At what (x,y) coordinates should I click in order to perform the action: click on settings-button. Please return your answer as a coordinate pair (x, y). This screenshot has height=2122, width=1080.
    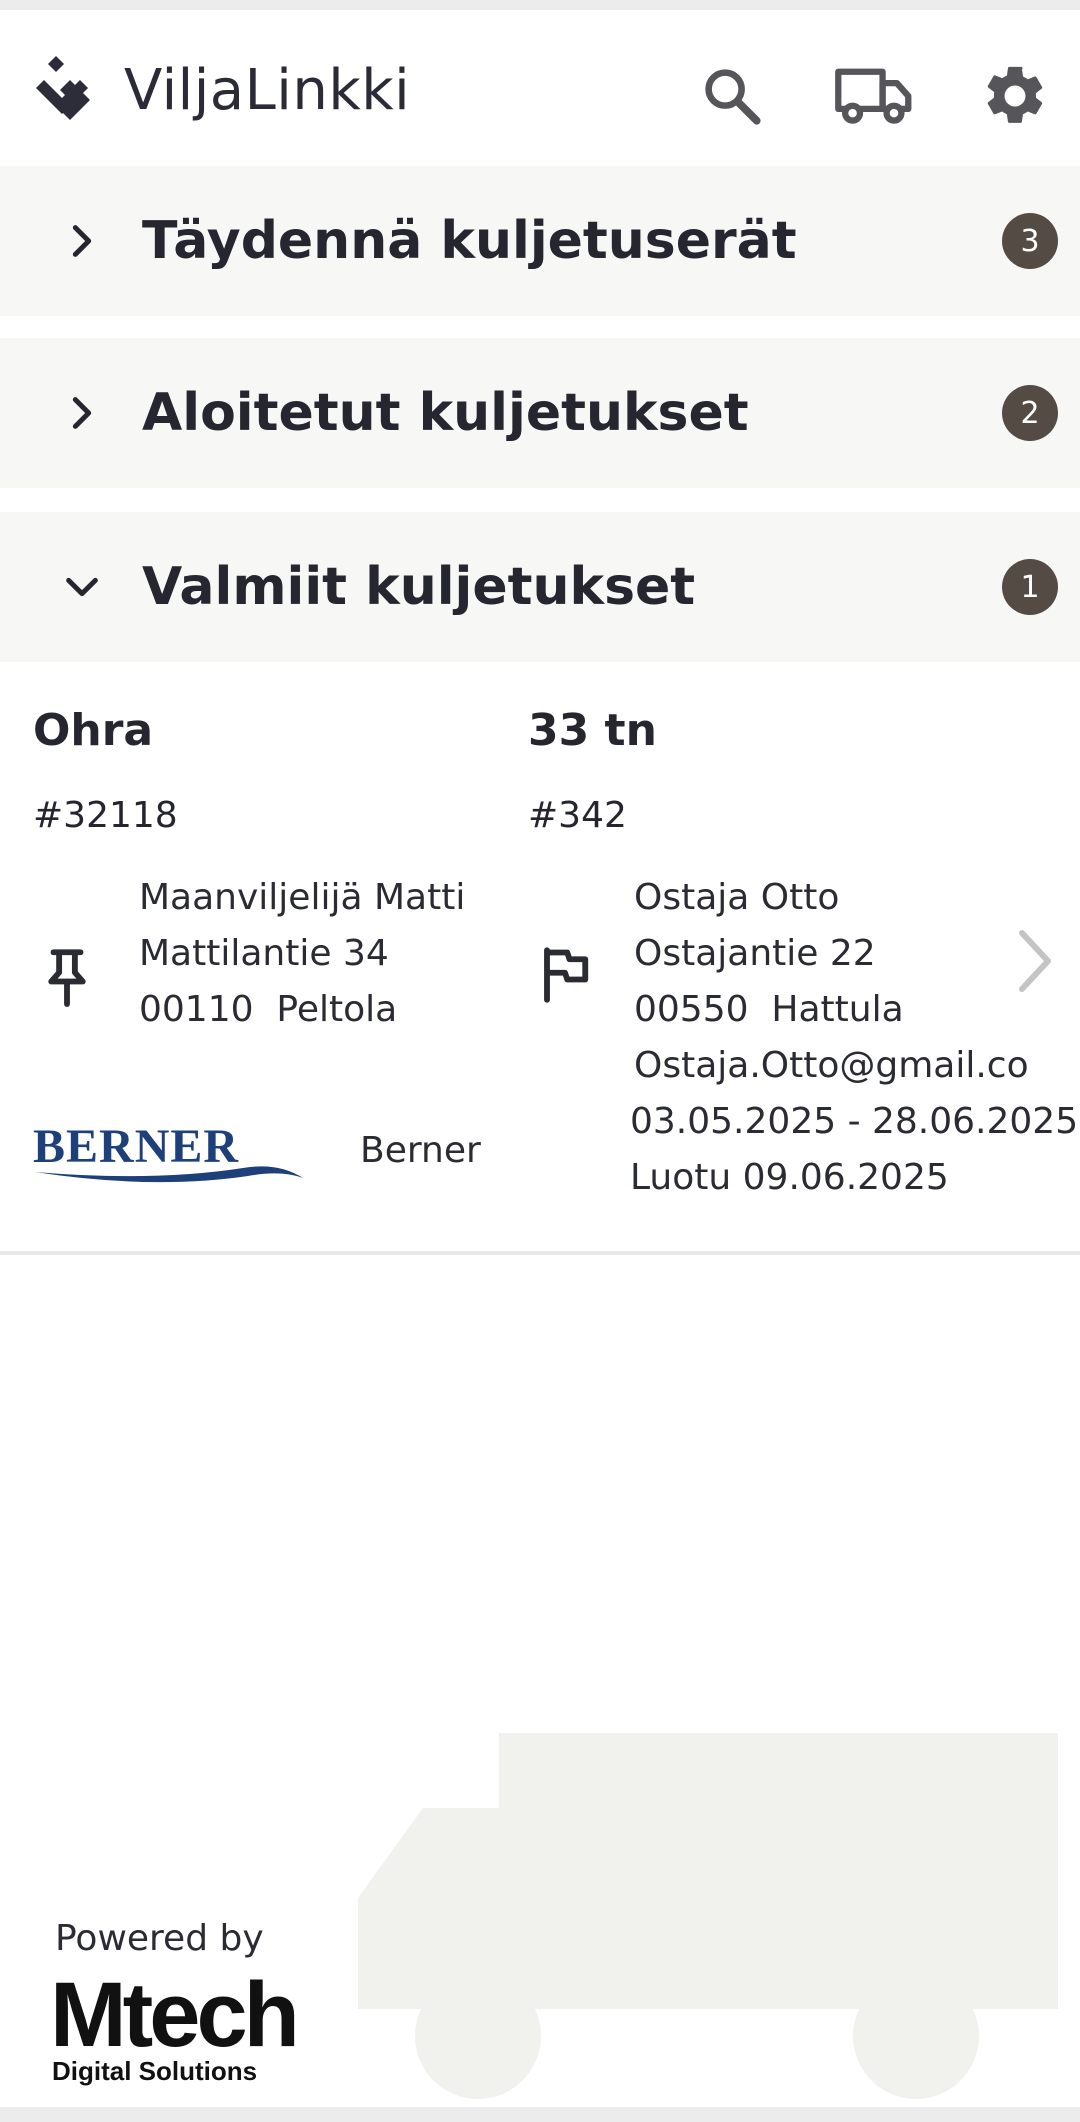
    Looking at the image, I should click on (1015, 96).